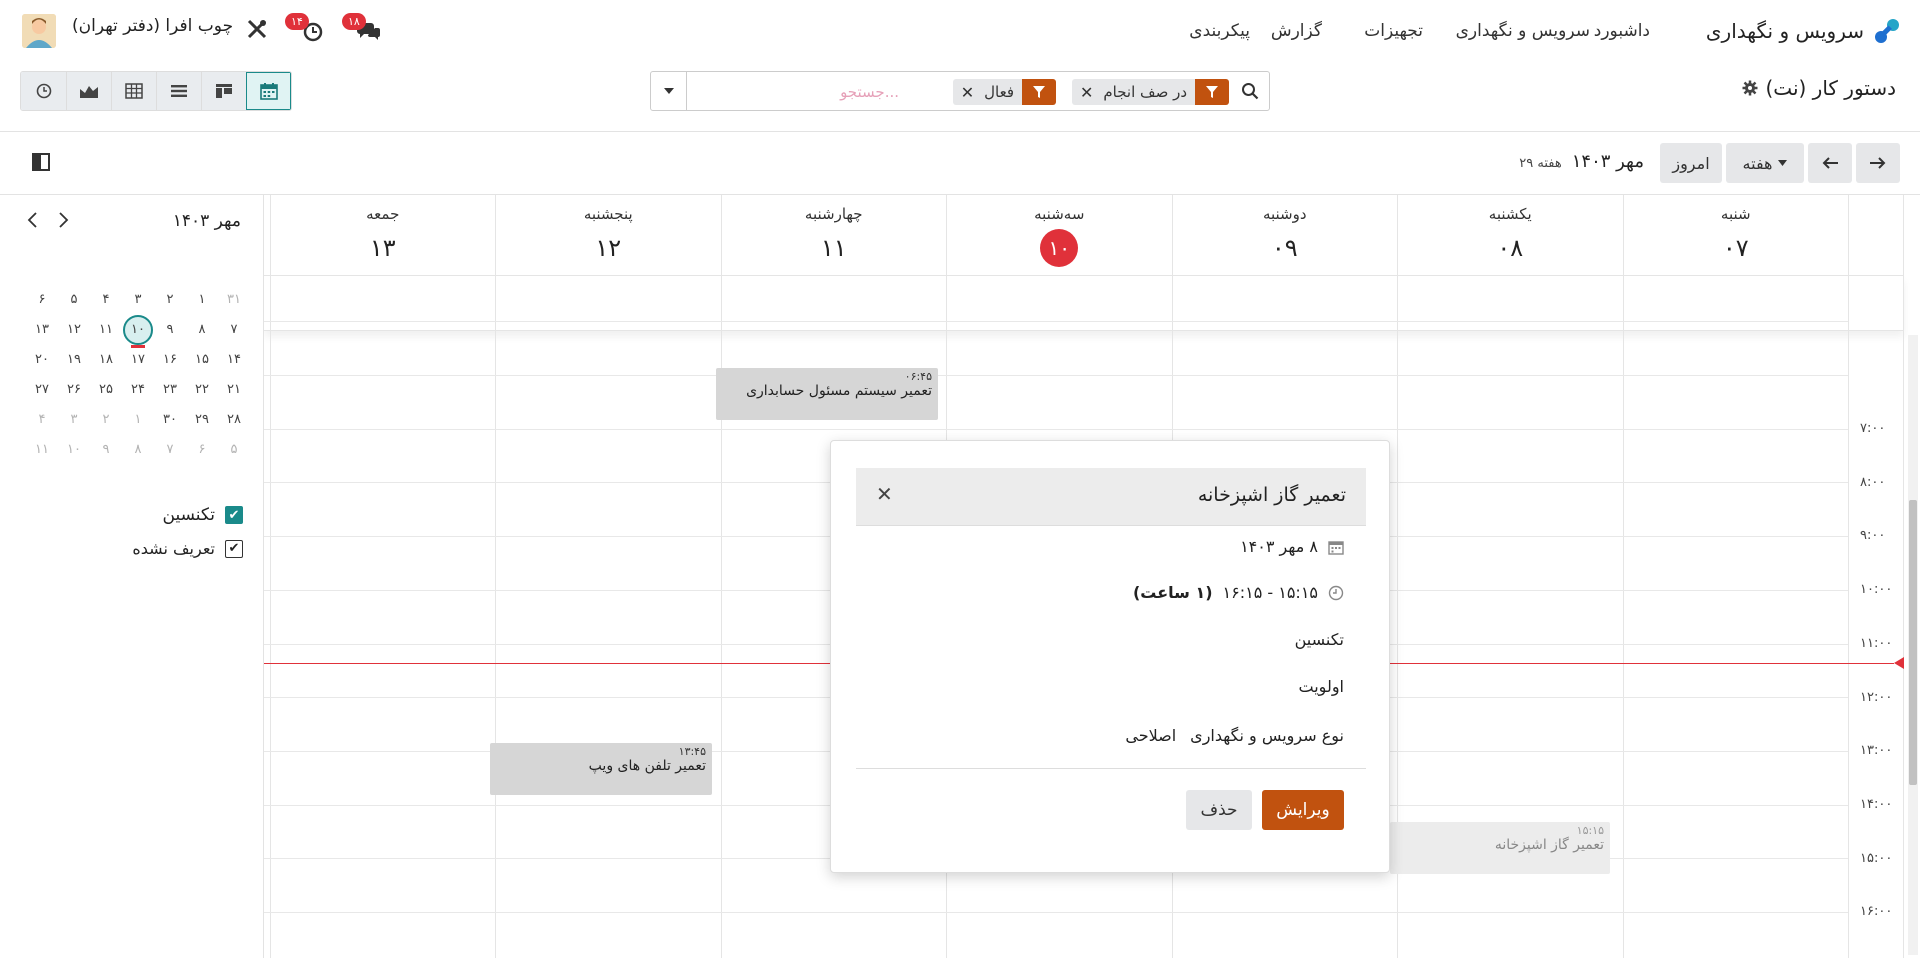 Image resolution: width=1920 pixels, height=958 pixels. What do you see at coordinates (170, 420) in the screenshot?
I see `mini-day: ۳۰` at bounding box center [170, 420].